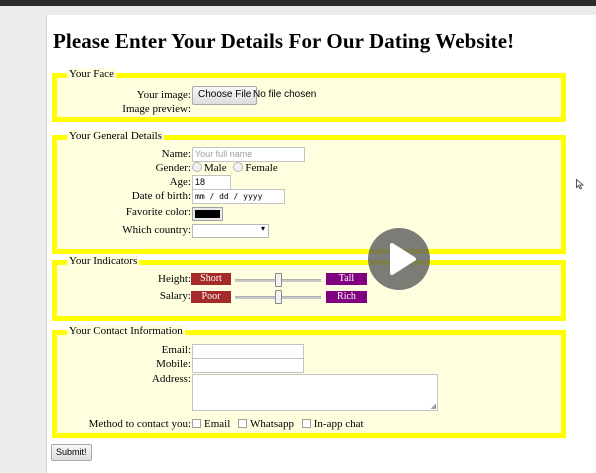 This screenshot has height=473, width=596. What do you see at coordinates (238, 196) in the screenshot?
I see `dob-input: mm / dd / yyyy` at bounding box center [238, 196].